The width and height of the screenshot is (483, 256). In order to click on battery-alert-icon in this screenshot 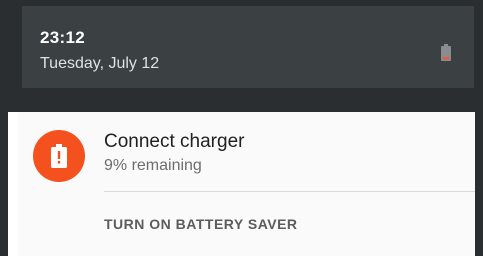, I will do `click(59, 156)`.